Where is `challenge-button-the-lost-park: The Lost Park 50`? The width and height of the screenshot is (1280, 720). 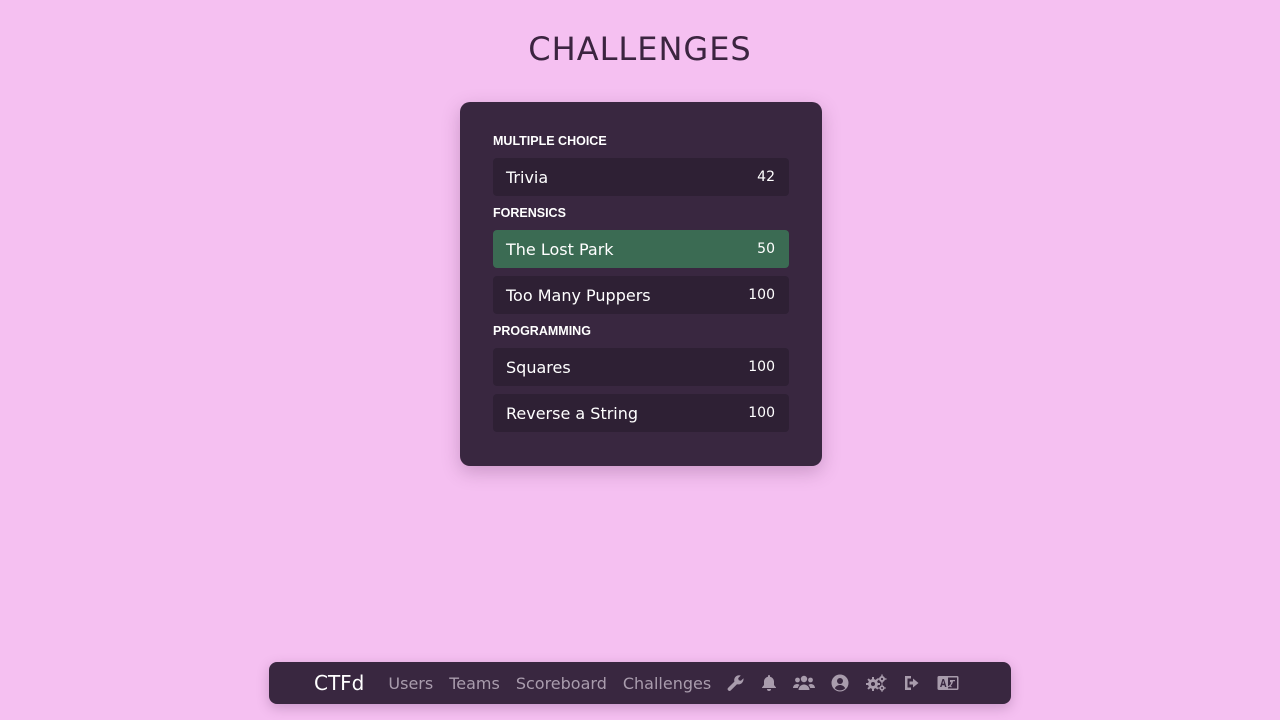 challenge-button-the-lost-park: The Lost Park 50 is located at coordinates (641, 249).